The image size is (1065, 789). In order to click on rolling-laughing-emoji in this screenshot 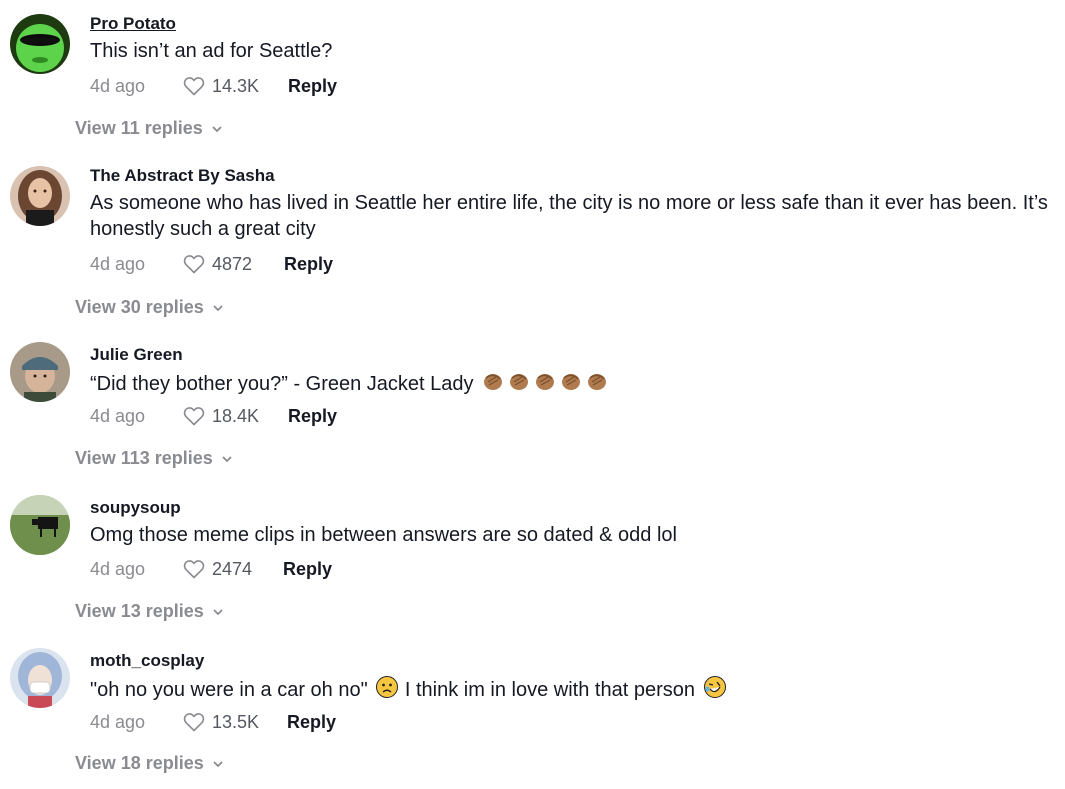, I will do `click(715, 687)`.